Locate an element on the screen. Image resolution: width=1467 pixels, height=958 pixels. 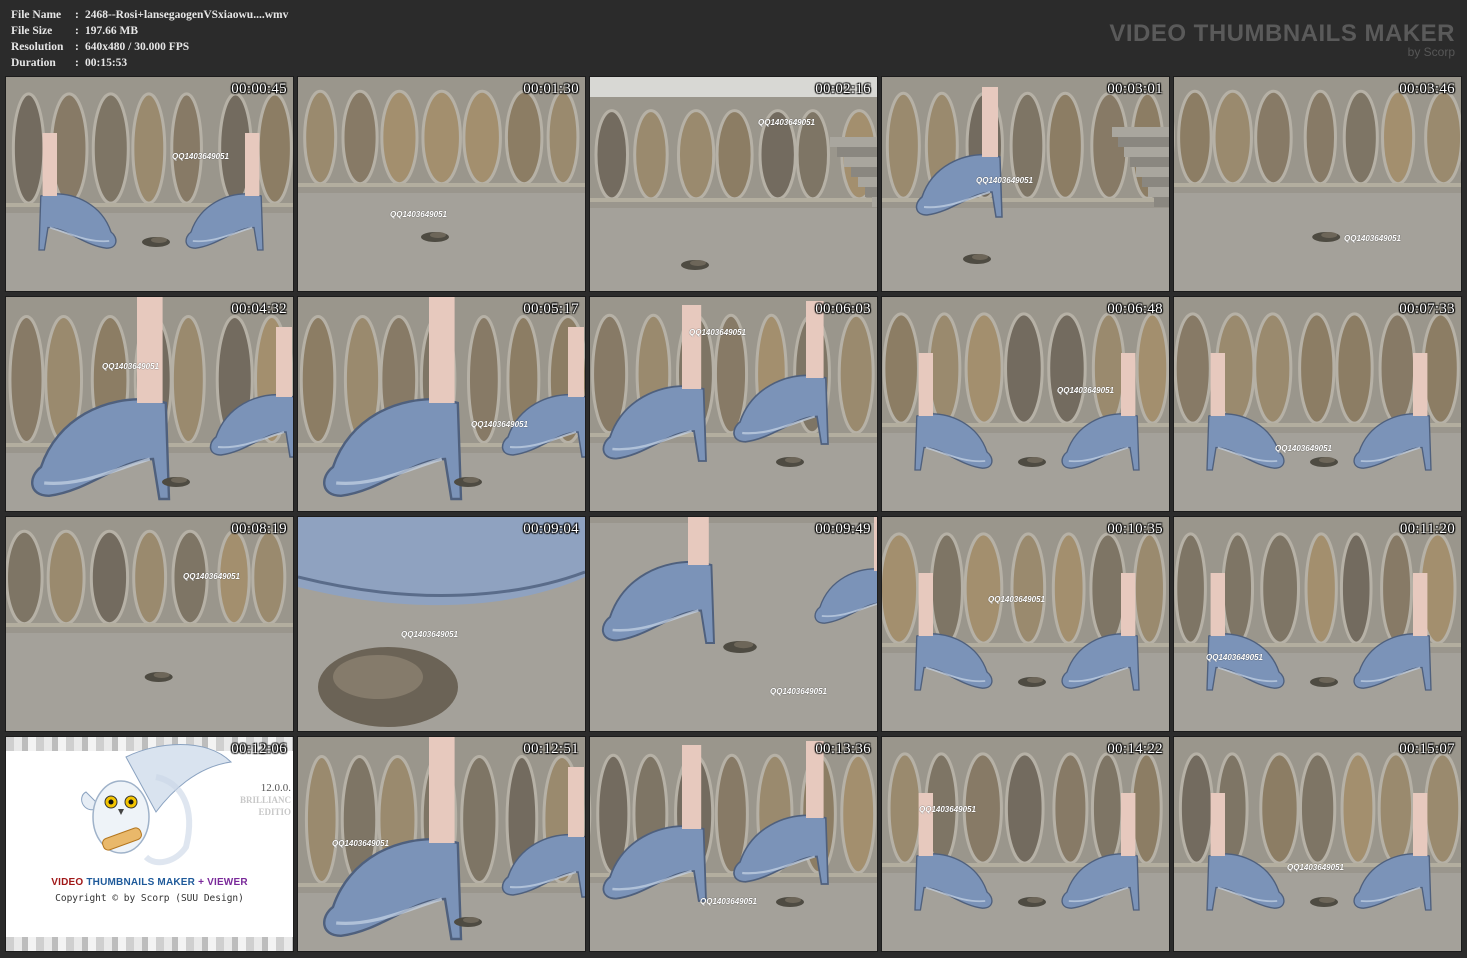
thumbnail: QQ1403649051 00:03:46 is located at coordinates (1317, 184).